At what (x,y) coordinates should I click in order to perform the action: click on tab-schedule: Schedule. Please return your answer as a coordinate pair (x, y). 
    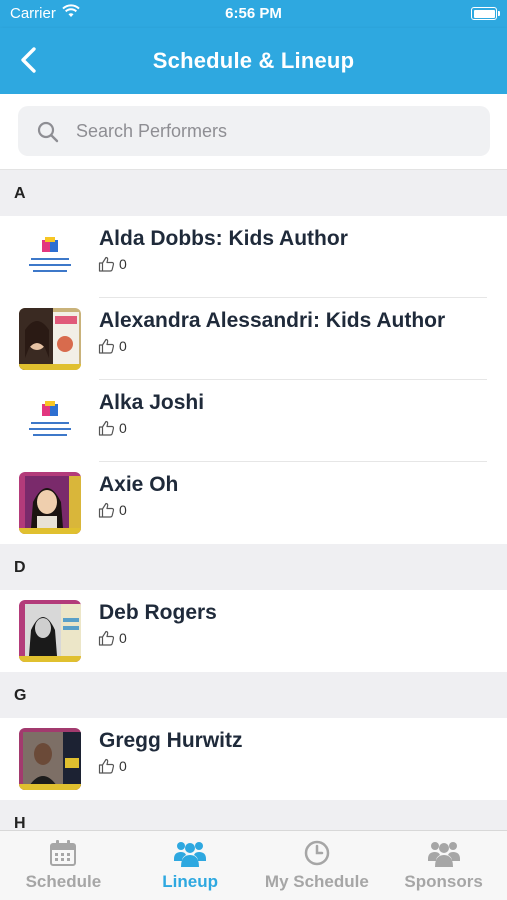
    Looking at the image, I should click on (63, 865).